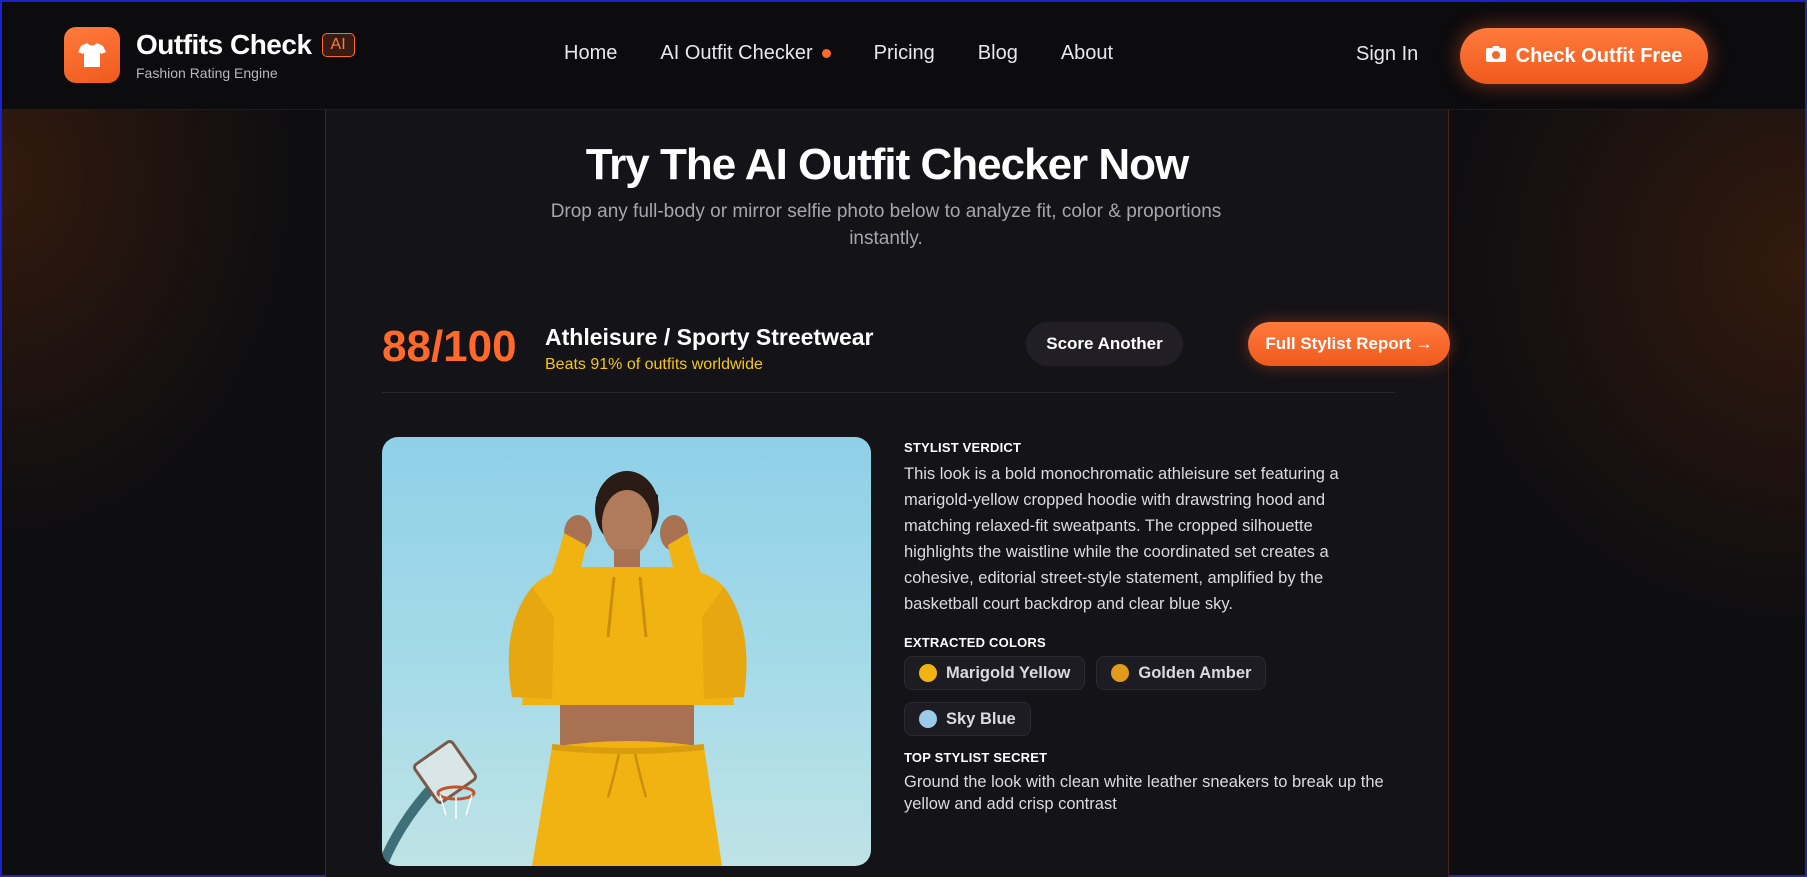 The image size is (1807, 877). What do you see at coordinates (1008, 672) in the screenshot?
I see `color-name: Marigold Yellow` at bounding box center [1008, 672].